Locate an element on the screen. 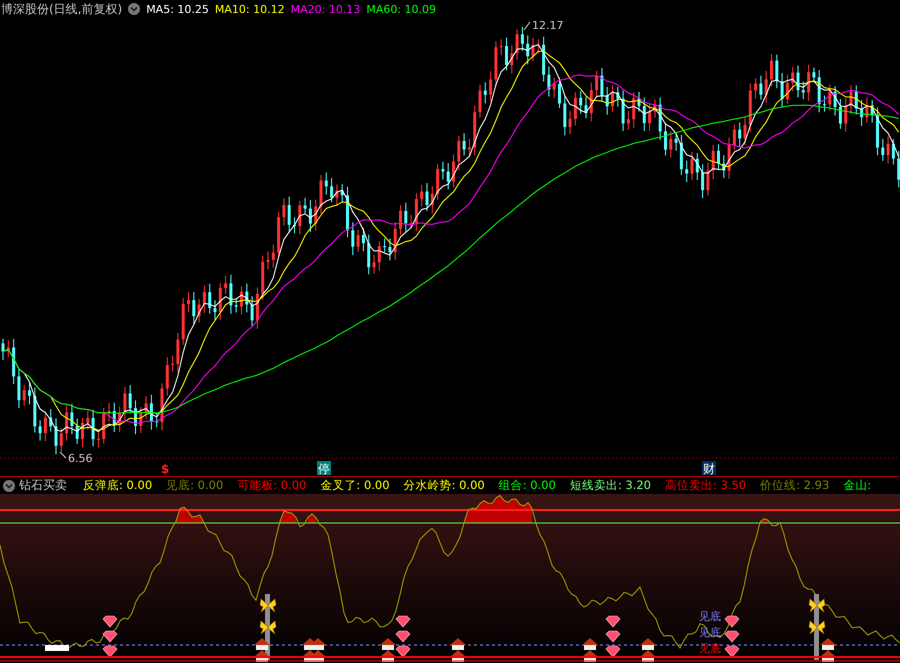  indicator-value: 价位线: 2.93 is located at coordinates (795, 485).